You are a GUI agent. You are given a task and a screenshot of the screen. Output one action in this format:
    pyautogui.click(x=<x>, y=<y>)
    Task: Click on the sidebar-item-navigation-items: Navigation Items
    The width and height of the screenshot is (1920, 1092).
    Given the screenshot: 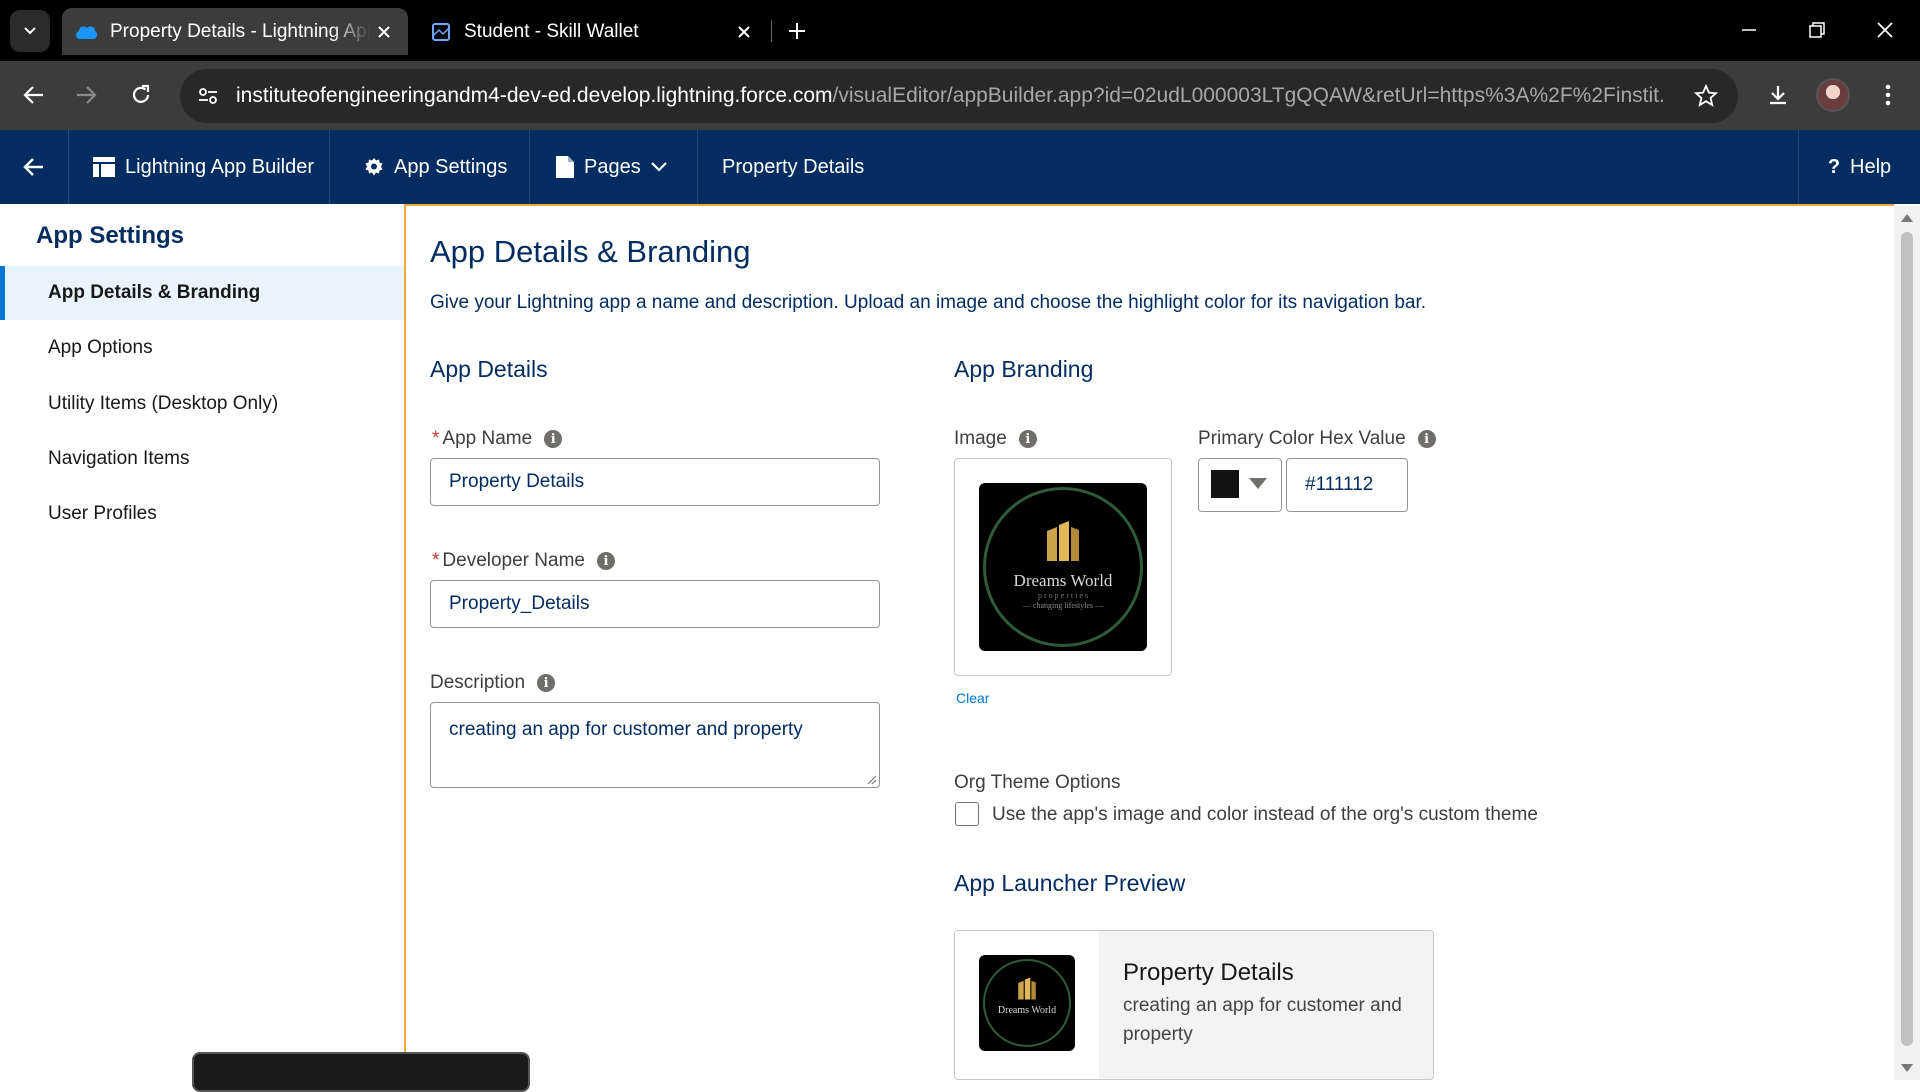 What is the action you would take?
    pyautogui.click(x=202, y=459)
    